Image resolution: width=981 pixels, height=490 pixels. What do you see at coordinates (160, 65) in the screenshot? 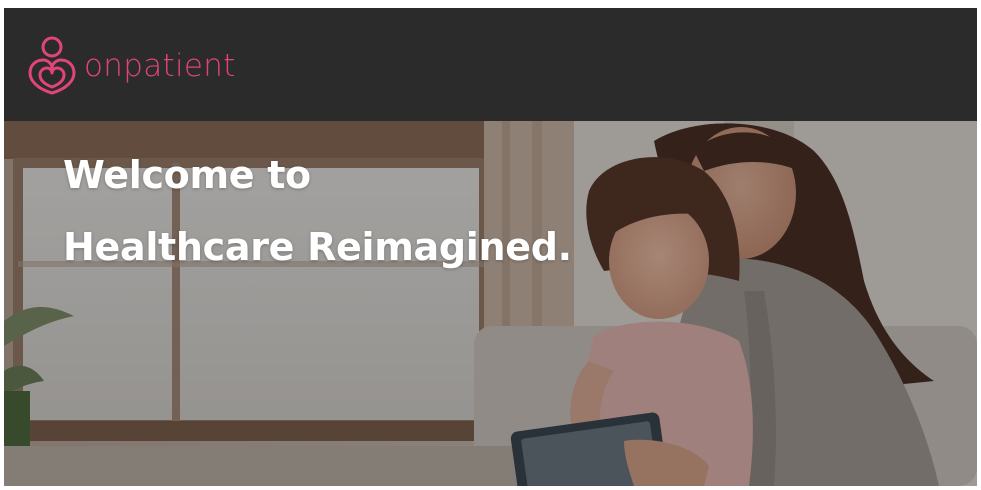
I see `brand-name: onpatient` at bounding box center [160, 65].